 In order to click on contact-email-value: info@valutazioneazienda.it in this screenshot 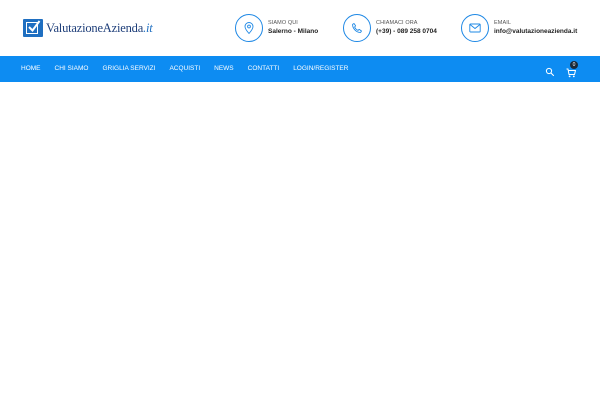, I will do `click(535, 32)`.